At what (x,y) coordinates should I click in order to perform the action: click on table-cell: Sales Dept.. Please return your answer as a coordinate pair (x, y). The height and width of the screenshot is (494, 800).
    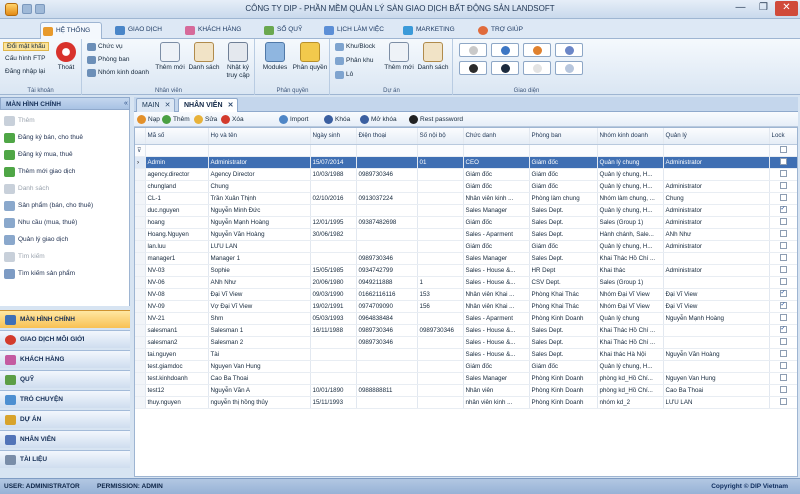
    Looking at the image, I should click on (563, 222).